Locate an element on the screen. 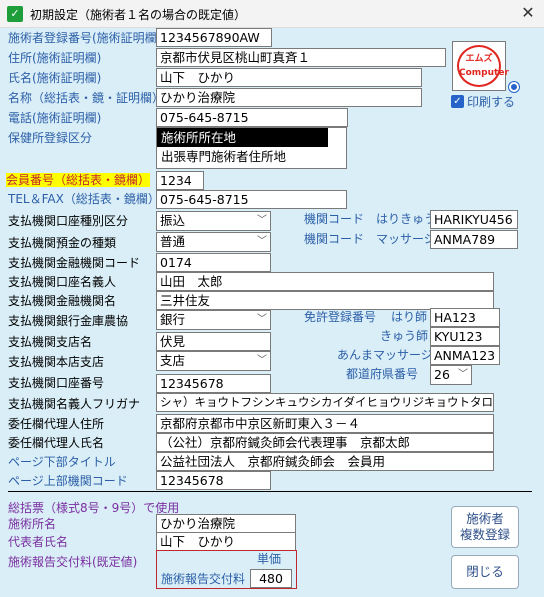  summary-heading: 総括票（様式8号・9号）で使用 is located at coordinates (94, 508).